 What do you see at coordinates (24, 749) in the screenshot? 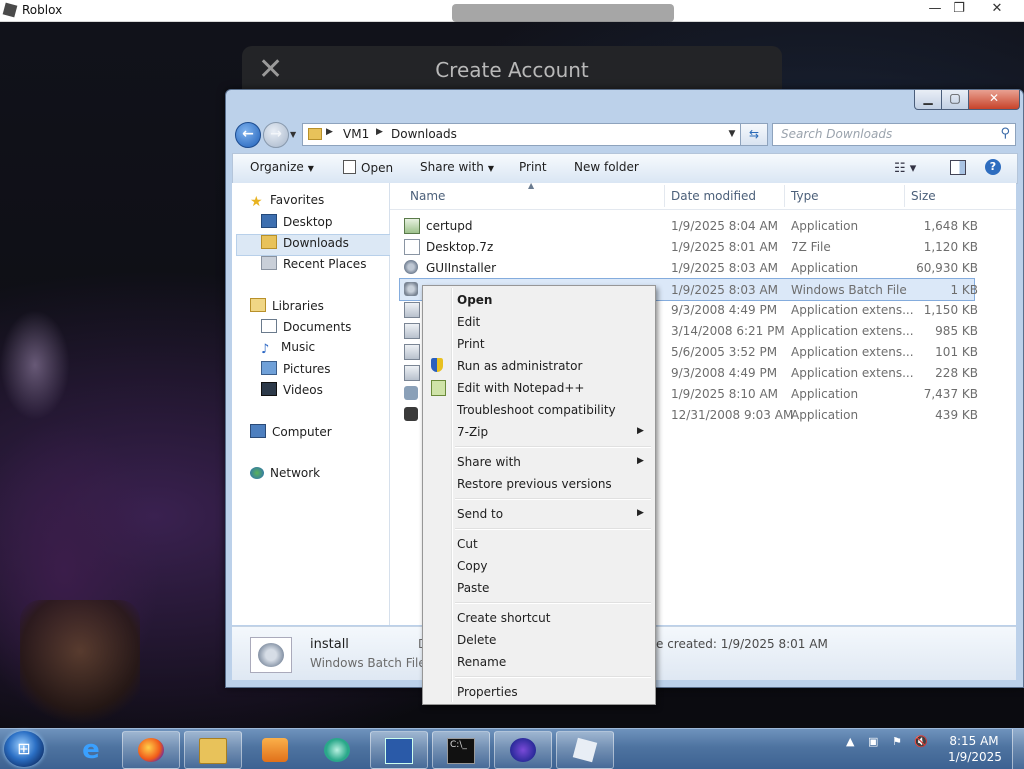
I see `start-button: ⊞` at bounding box center [24, 749].